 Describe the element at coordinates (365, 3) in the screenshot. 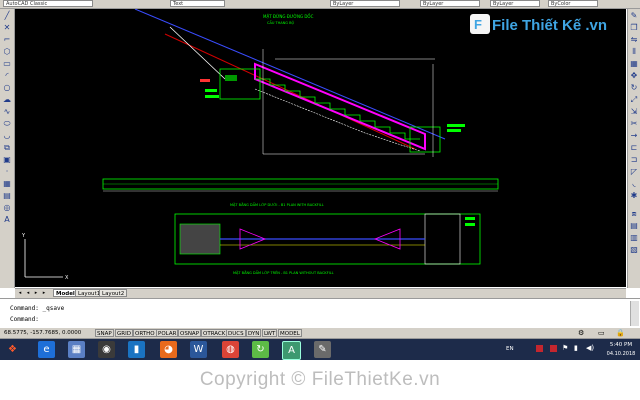

I see `layer-dropdown: ByLayer` at that location.